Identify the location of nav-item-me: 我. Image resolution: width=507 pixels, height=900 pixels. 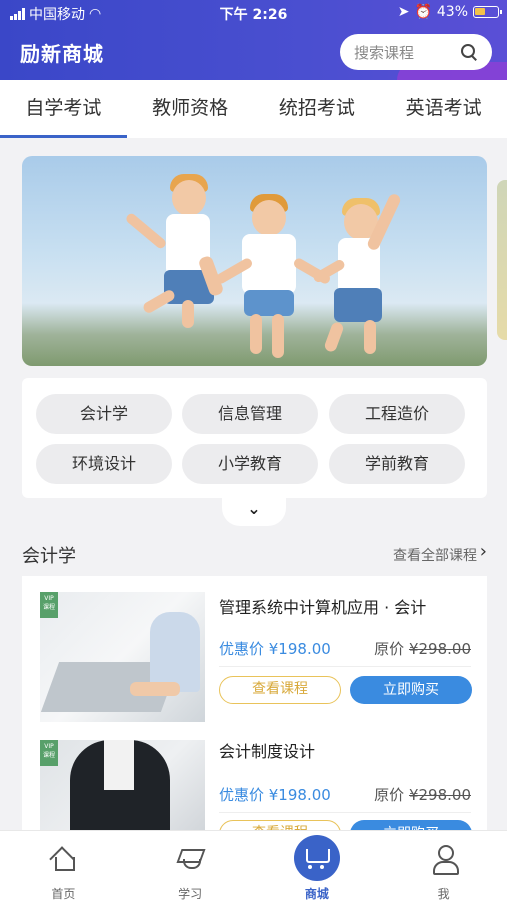
(443, 865).